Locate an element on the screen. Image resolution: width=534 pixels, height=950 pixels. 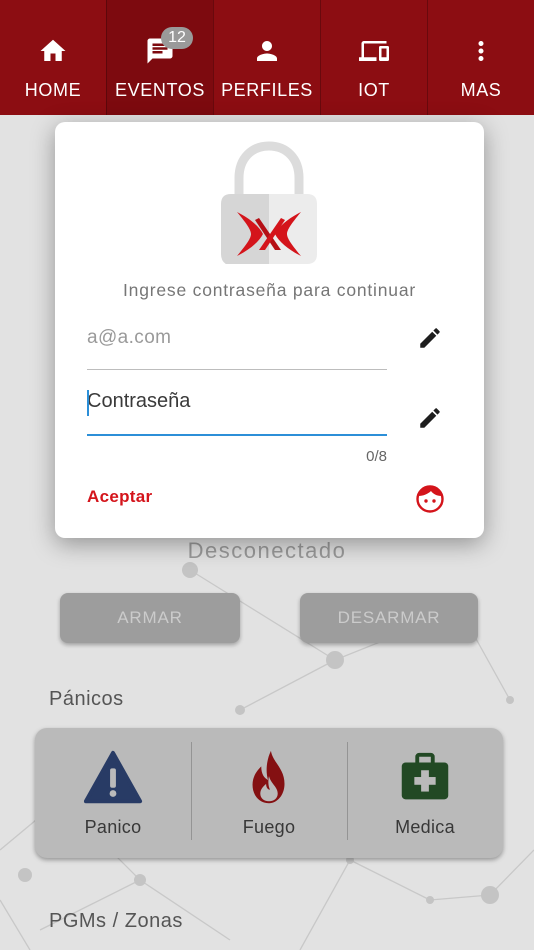
nav-item-iot: IOT is located at coordinates (373, 57).